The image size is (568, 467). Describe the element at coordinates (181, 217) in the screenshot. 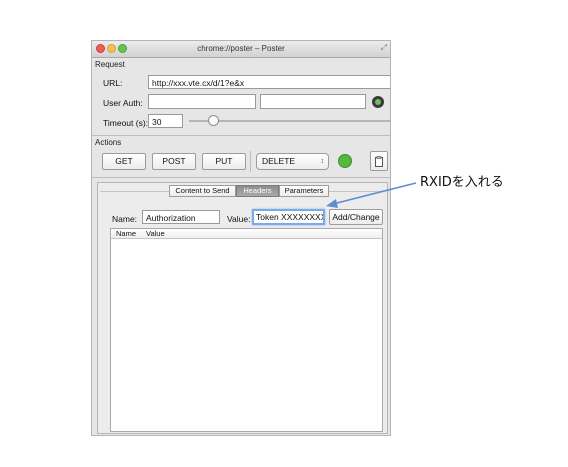

I see `header-name-input: Authorization` at that location.